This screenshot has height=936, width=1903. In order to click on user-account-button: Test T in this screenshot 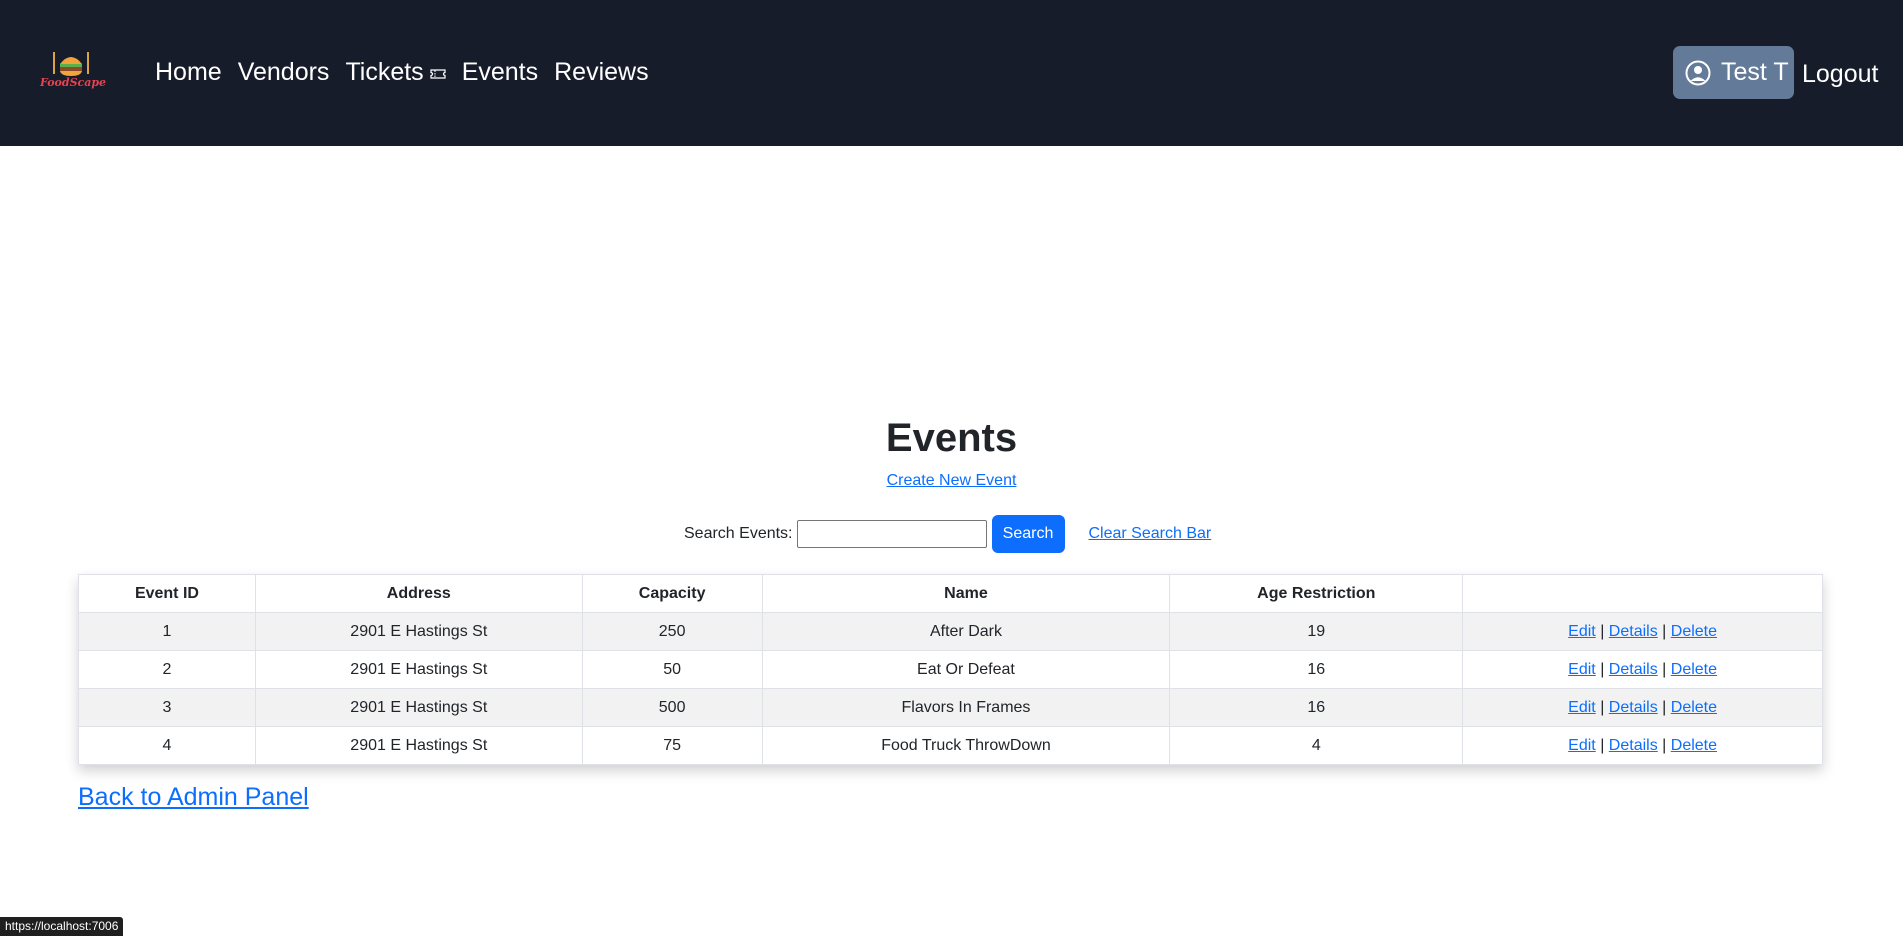, I will do `click(1733, 72)`.